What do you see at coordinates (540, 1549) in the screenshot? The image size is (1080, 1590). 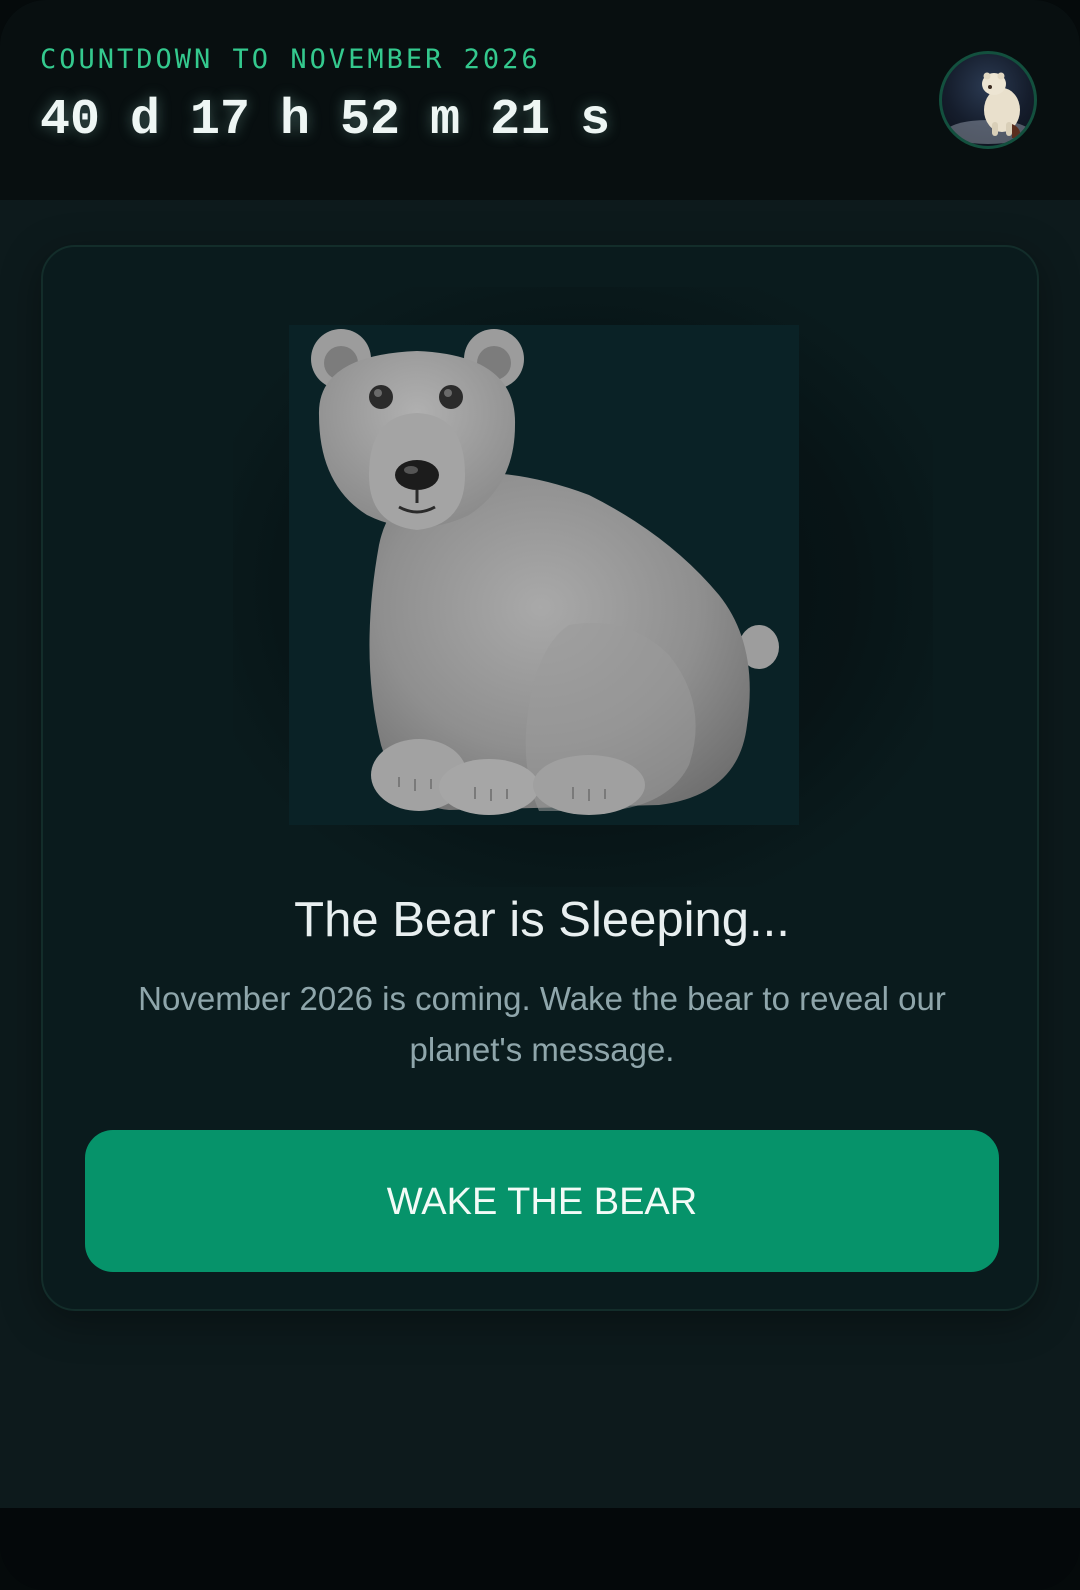 I see `bottom-bar` at bounding box center [540, 1549].